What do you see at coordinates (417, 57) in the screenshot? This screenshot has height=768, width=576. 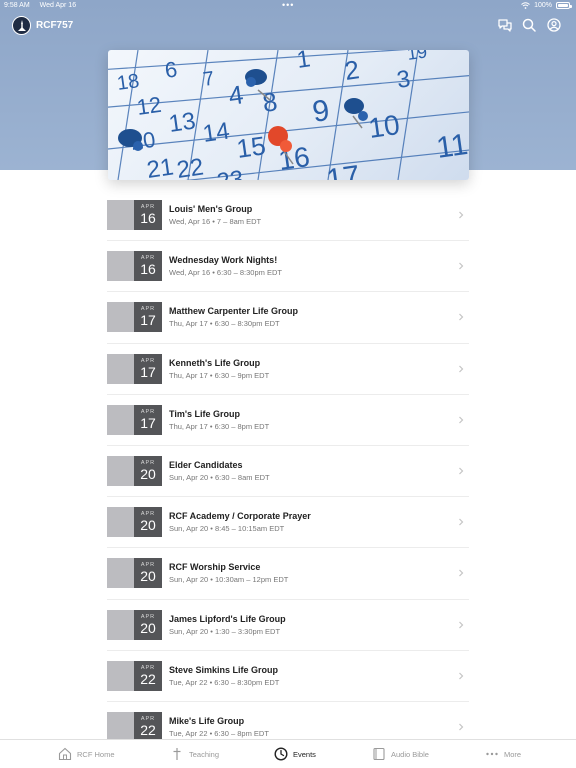 I see `calendar-number: 19` at bounding box center [417, 57].